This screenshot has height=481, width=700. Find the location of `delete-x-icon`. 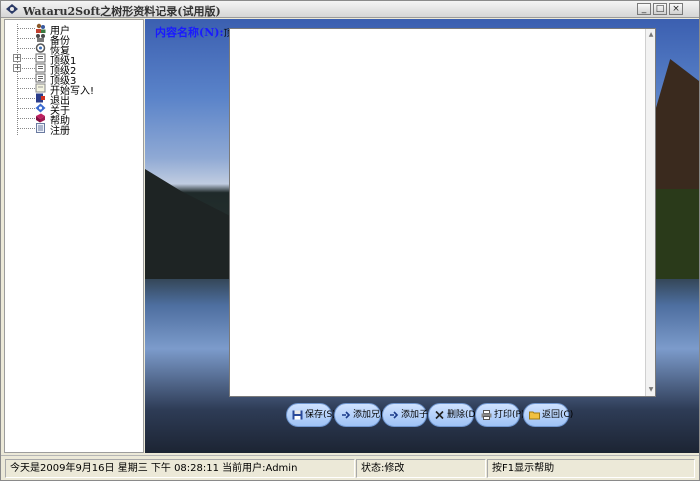

delete-x-icon is located at coordinates (439, 415).